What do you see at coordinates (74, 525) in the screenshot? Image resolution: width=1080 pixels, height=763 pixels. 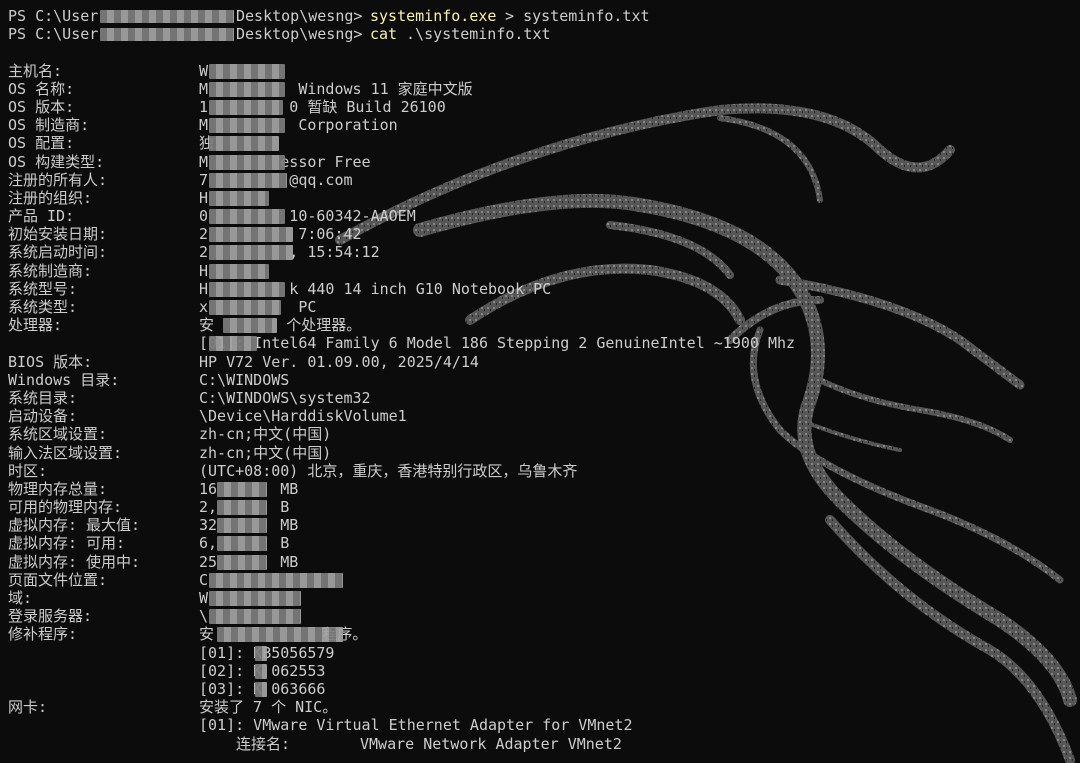 I see `sysinfo-key: 虚拟内存: 最大值:` at bounding box center [74, 525].